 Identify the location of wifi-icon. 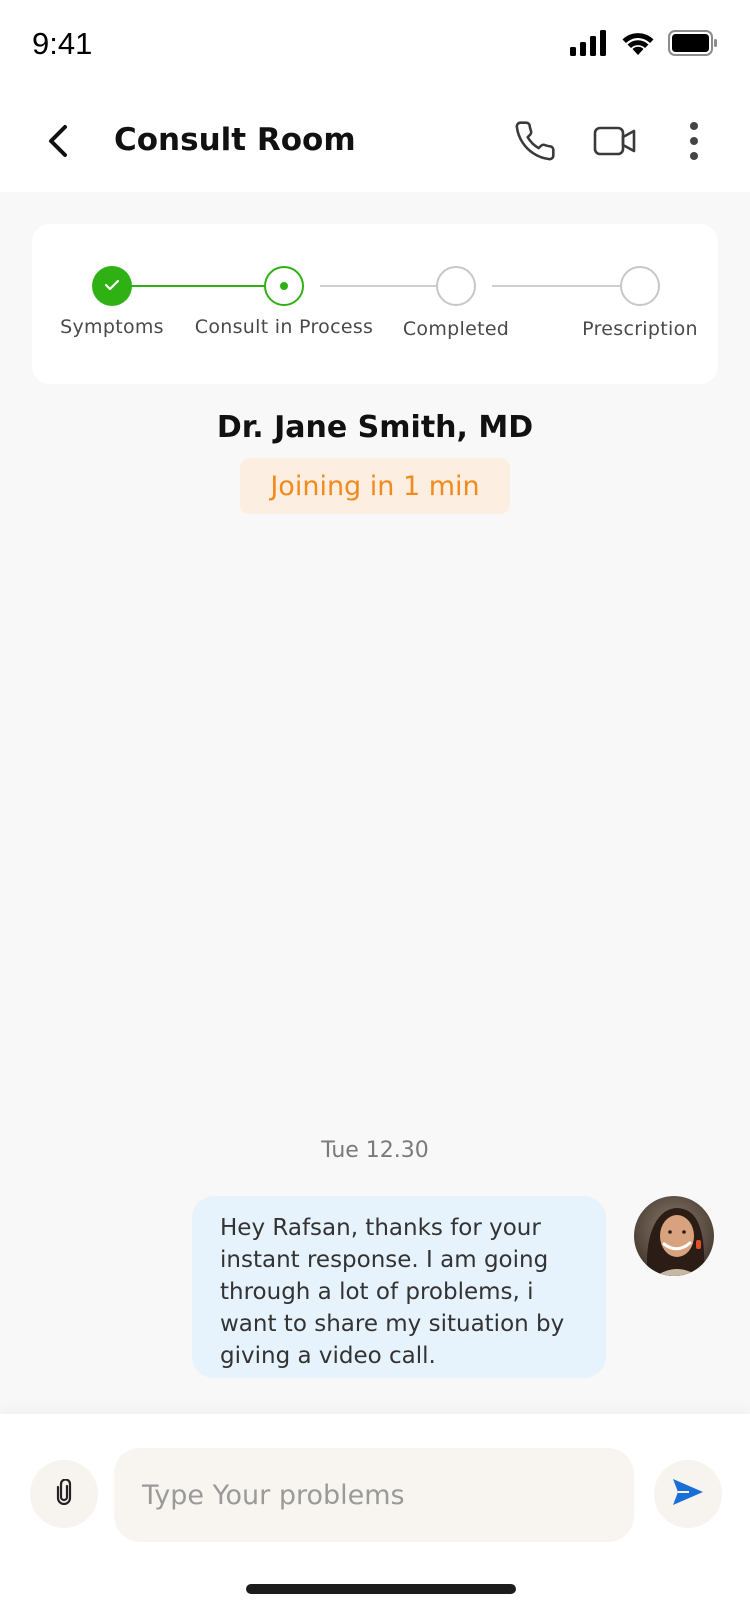
(638, 45).